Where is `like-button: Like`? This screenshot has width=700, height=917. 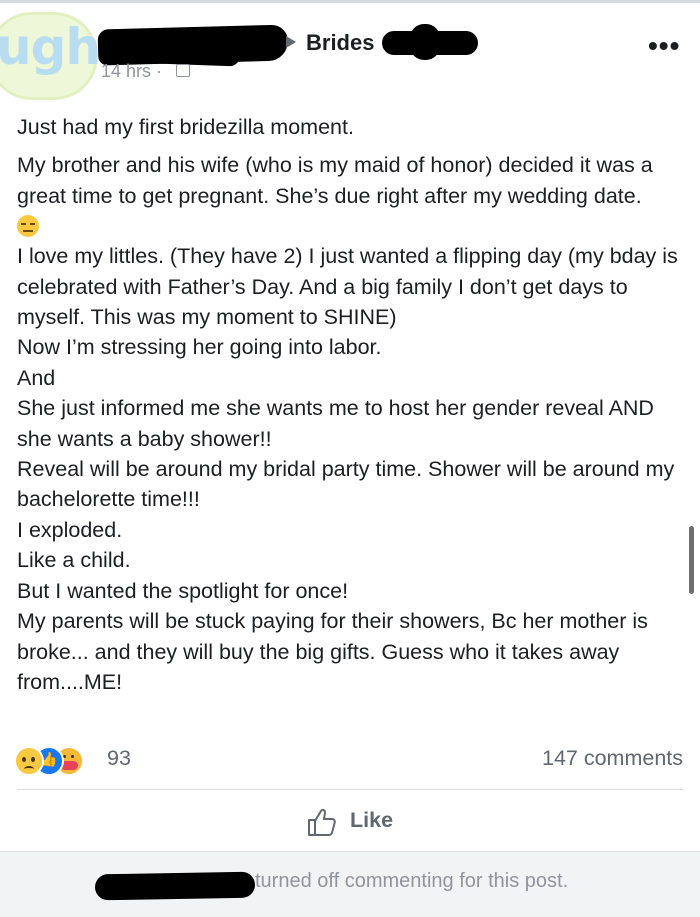 like-button: Like is located at coordinates (356, 822).